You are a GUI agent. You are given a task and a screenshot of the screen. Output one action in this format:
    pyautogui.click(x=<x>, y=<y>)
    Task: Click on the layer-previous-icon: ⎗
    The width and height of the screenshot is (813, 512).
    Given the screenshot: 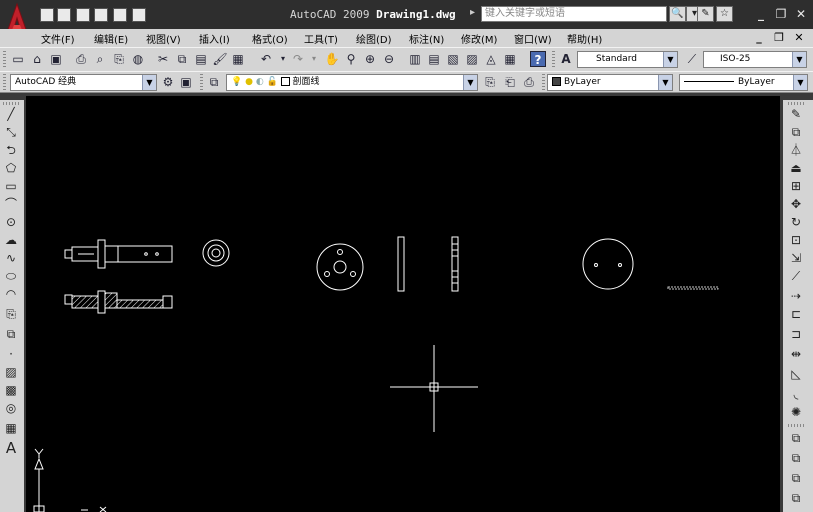 What is the action you would take?
    pyautogui.click(x=510, y=82)
    